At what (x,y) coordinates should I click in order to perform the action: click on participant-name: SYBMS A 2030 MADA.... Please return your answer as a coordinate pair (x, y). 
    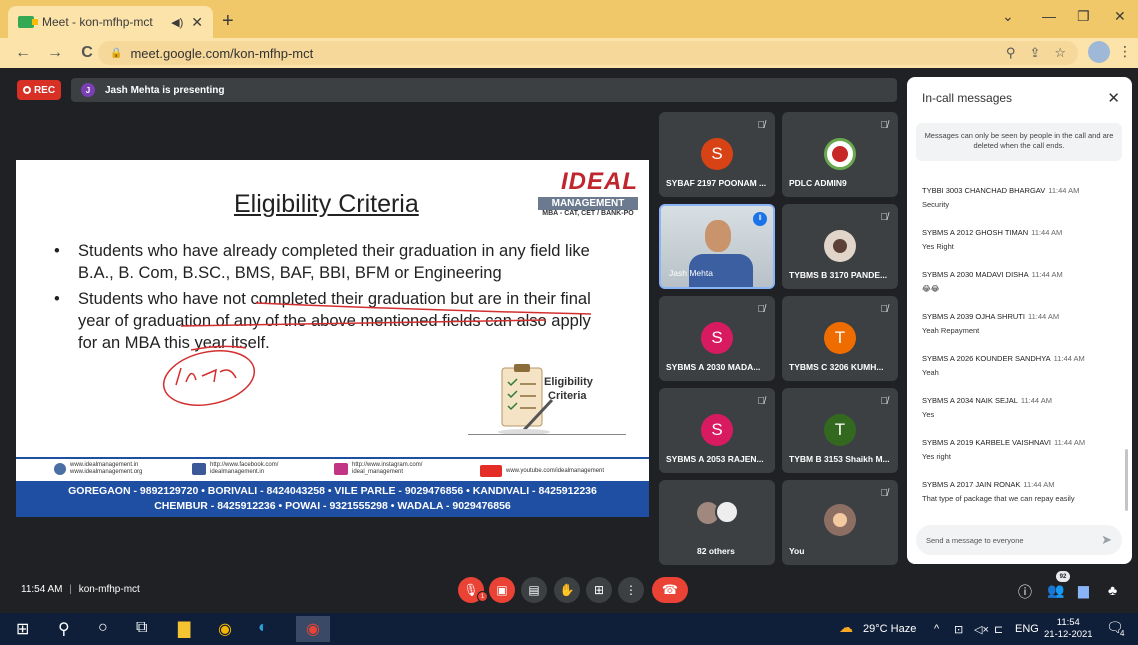
    Looking at the image, I should click on (713, 367).